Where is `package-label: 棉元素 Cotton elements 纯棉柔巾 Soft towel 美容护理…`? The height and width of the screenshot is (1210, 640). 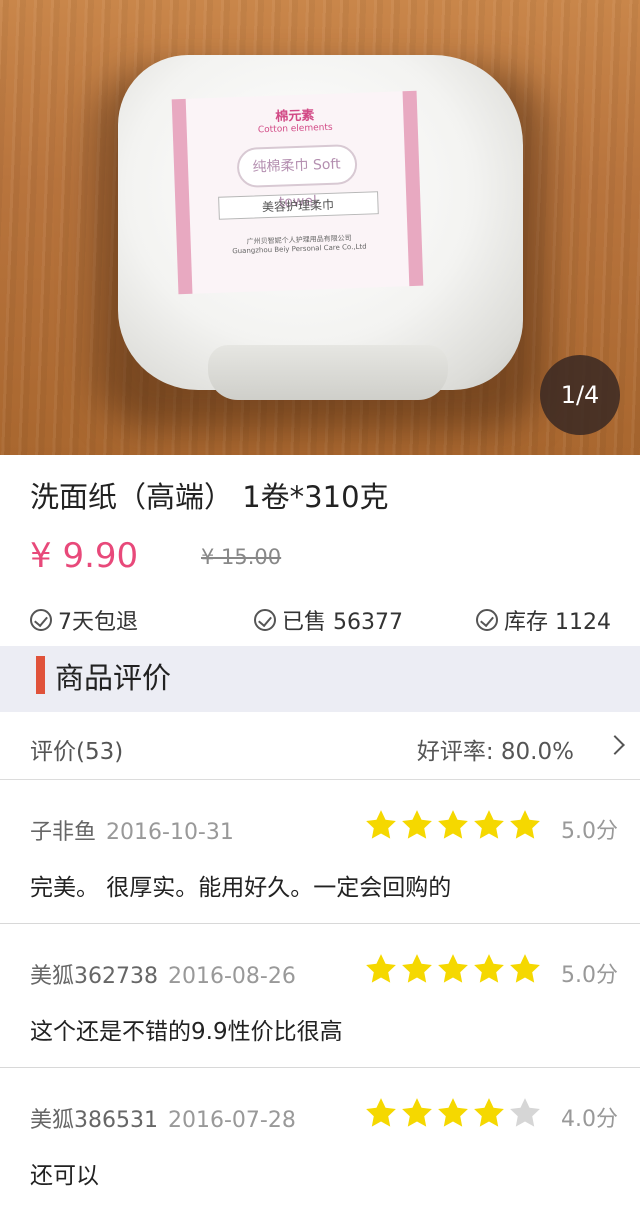
package-label: 棉元素 Cotton elements 纯棉柔巾 Soft towel 美容护理… is located at coordinates (297, 192).